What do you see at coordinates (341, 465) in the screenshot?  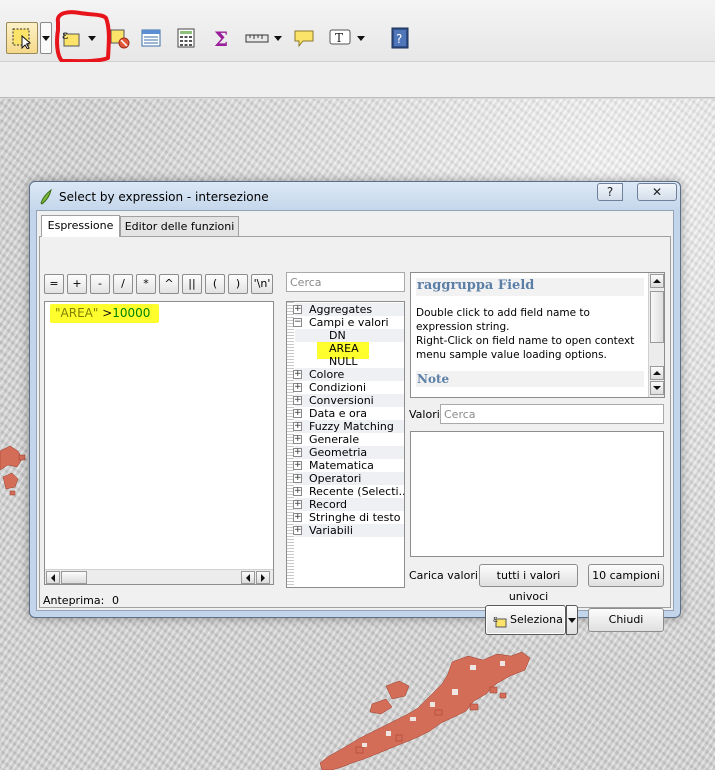 I see `tree-item-matematica: Matematica` at bounding box center [341, 465].